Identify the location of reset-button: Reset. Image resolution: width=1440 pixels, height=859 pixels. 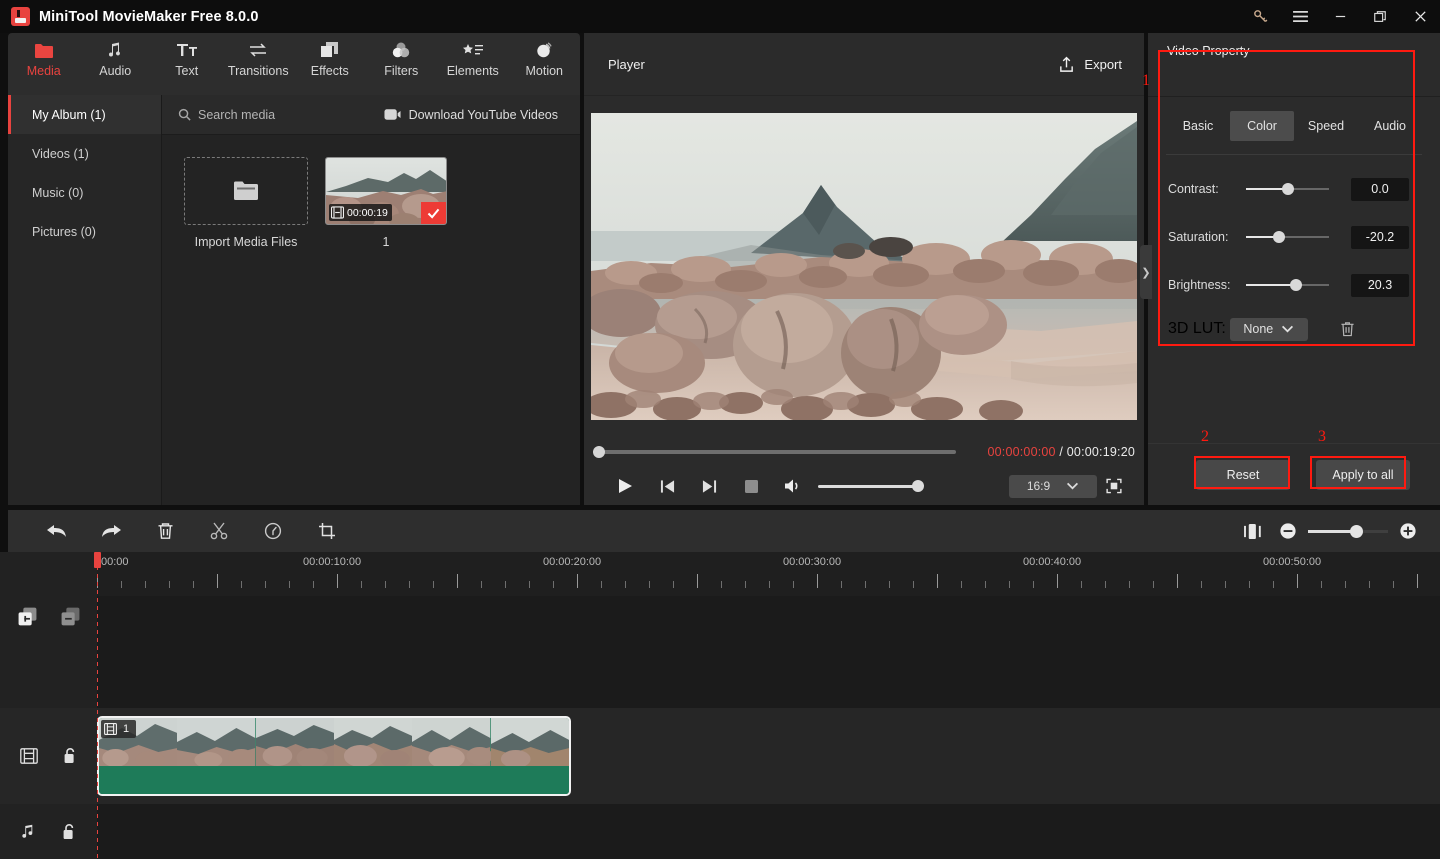
(1243, 474).